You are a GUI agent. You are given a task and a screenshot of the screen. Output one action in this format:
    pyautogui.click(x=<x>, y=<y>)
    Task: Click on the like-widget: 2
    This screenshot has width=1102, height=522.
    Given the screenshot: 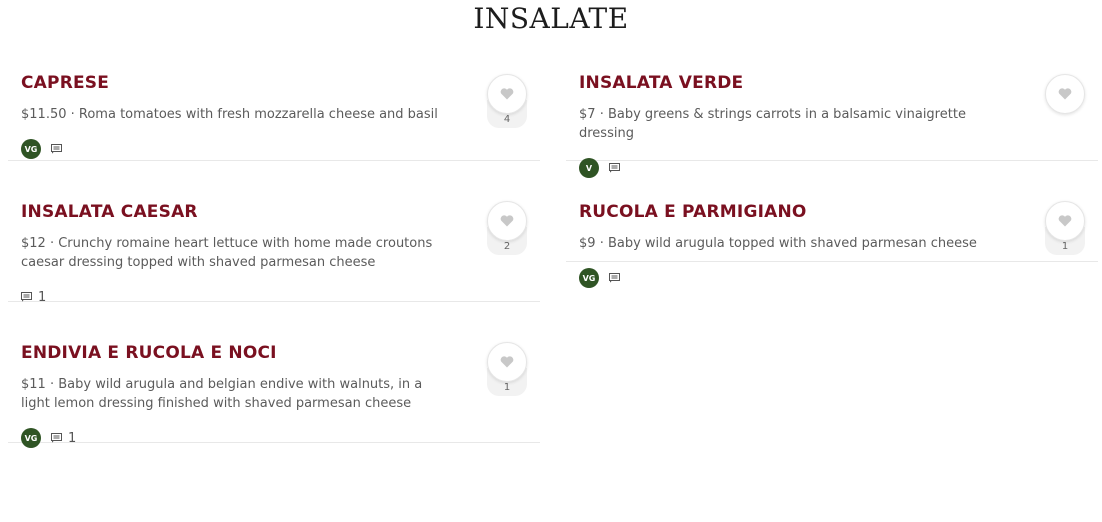 What is the action you would take?
    pyautogui.click(x=507, y=228)
    